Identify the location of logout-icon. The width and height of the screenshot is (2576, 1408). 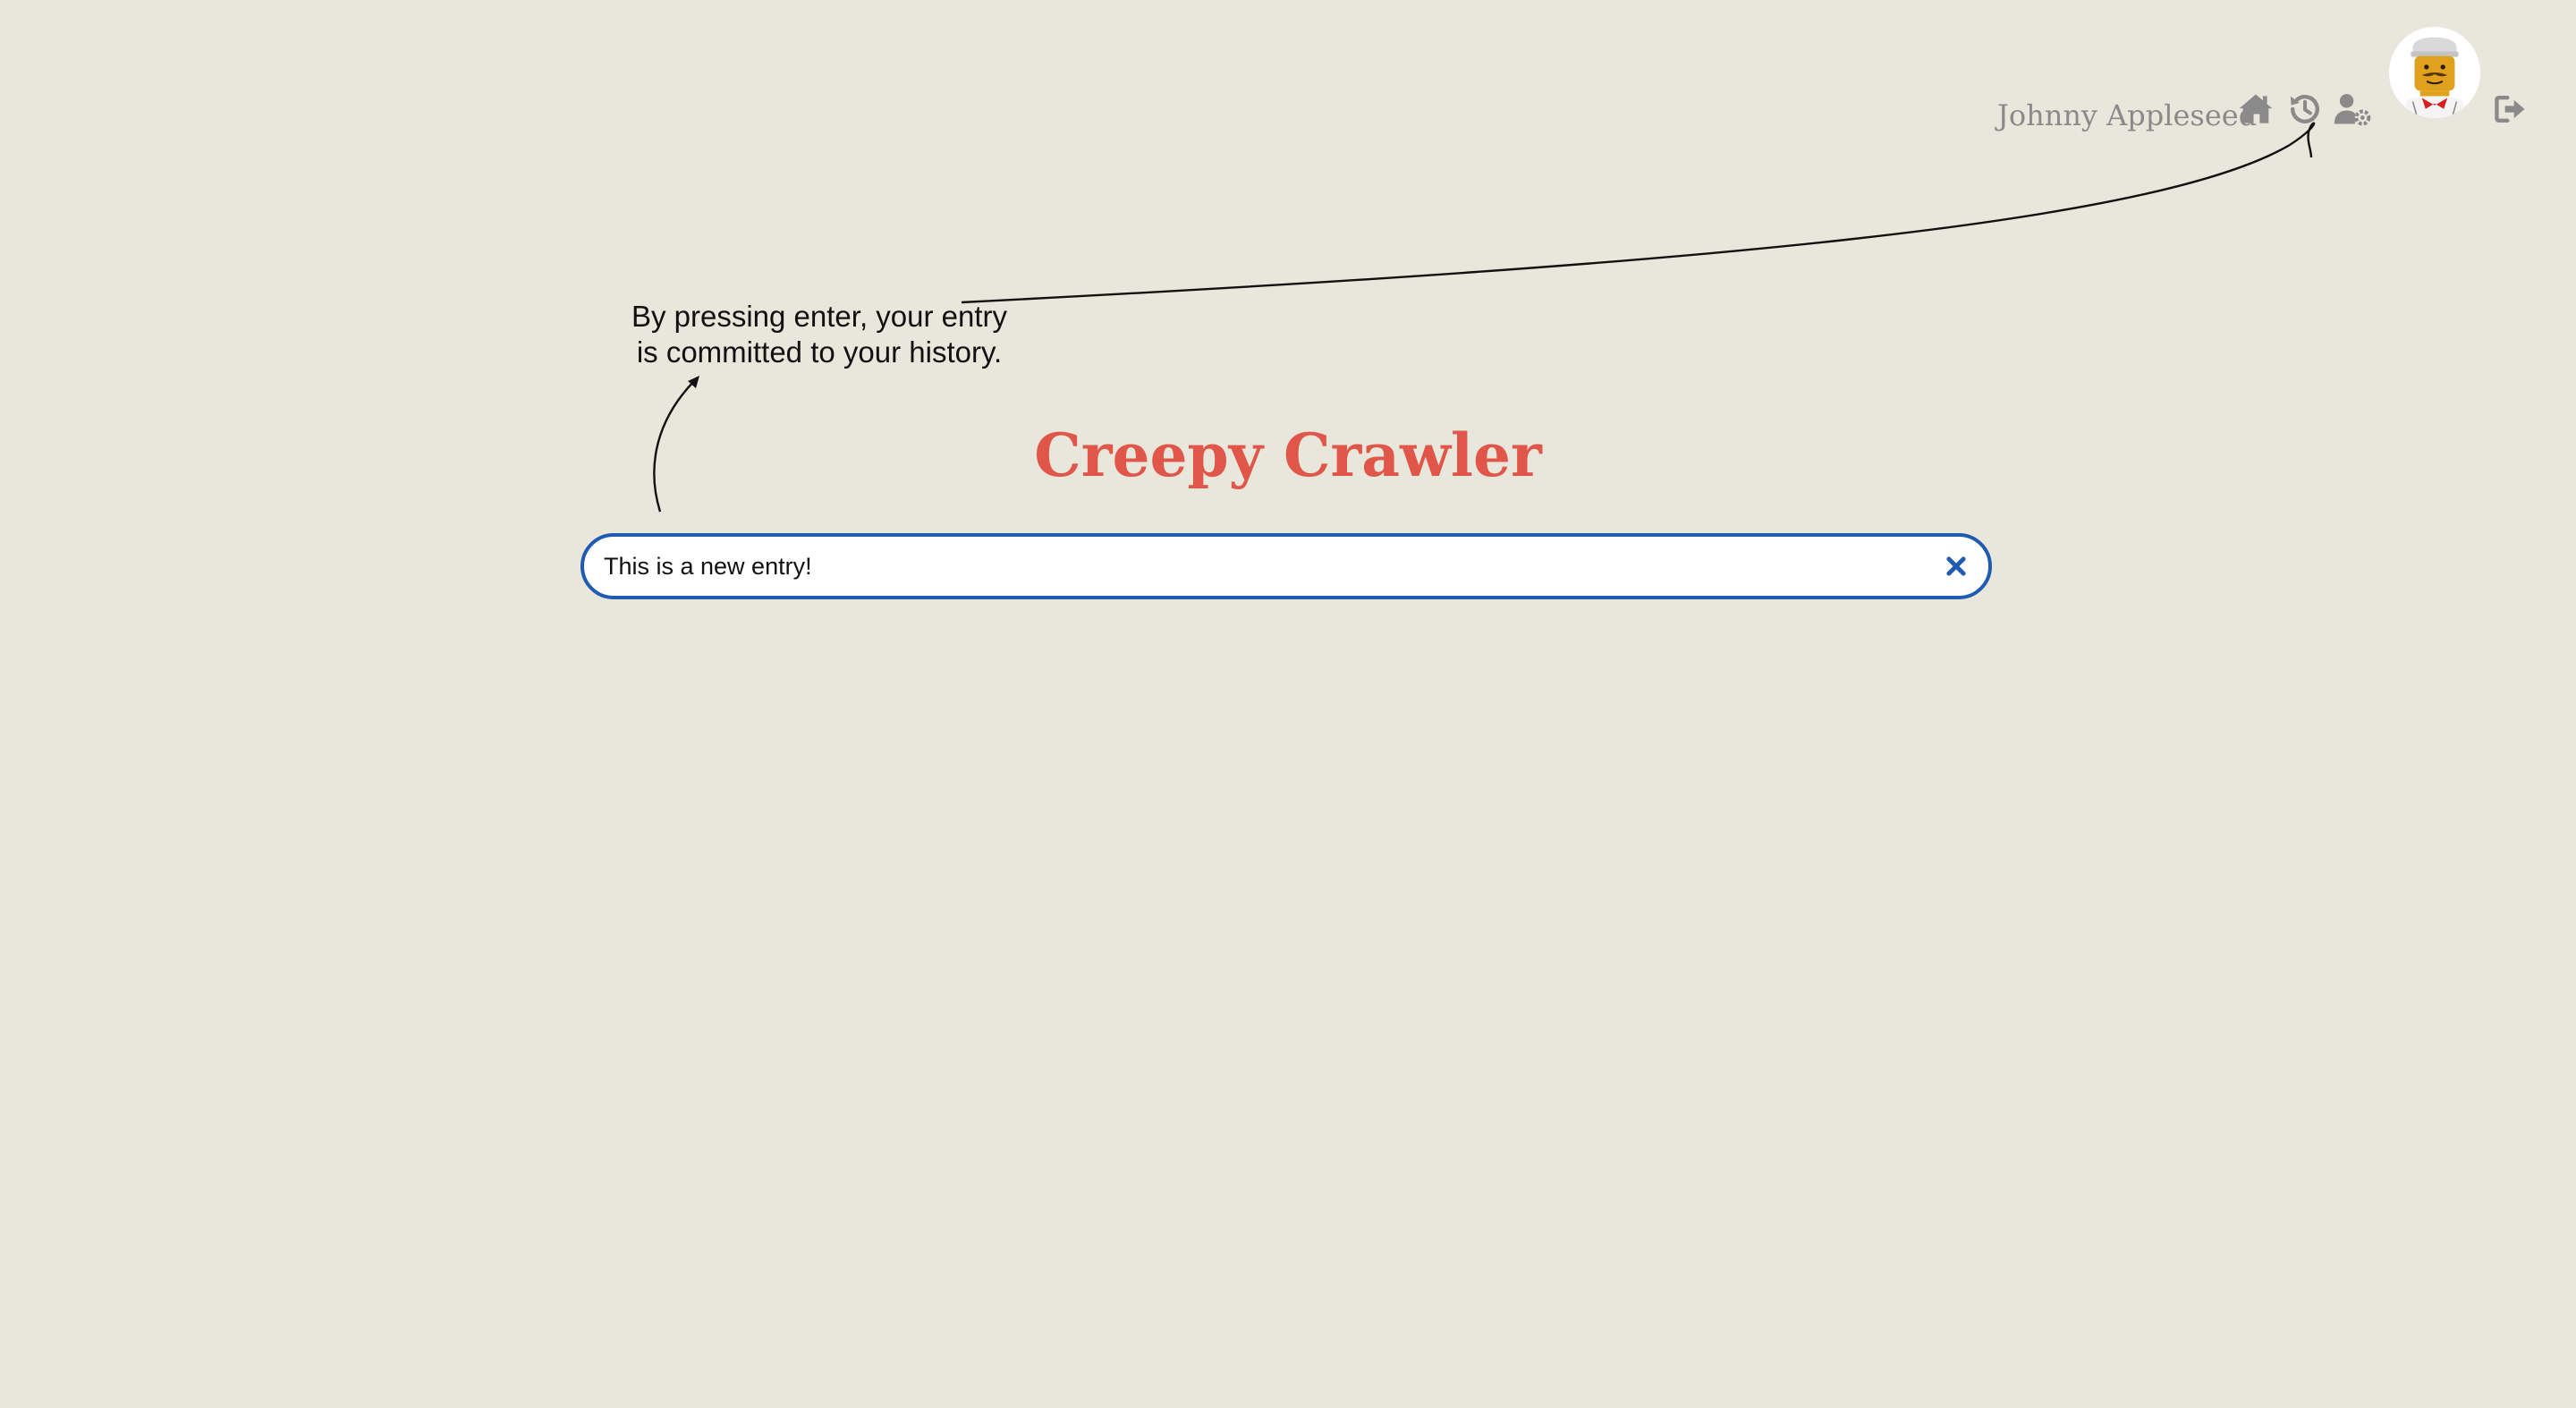
(2510, 109).